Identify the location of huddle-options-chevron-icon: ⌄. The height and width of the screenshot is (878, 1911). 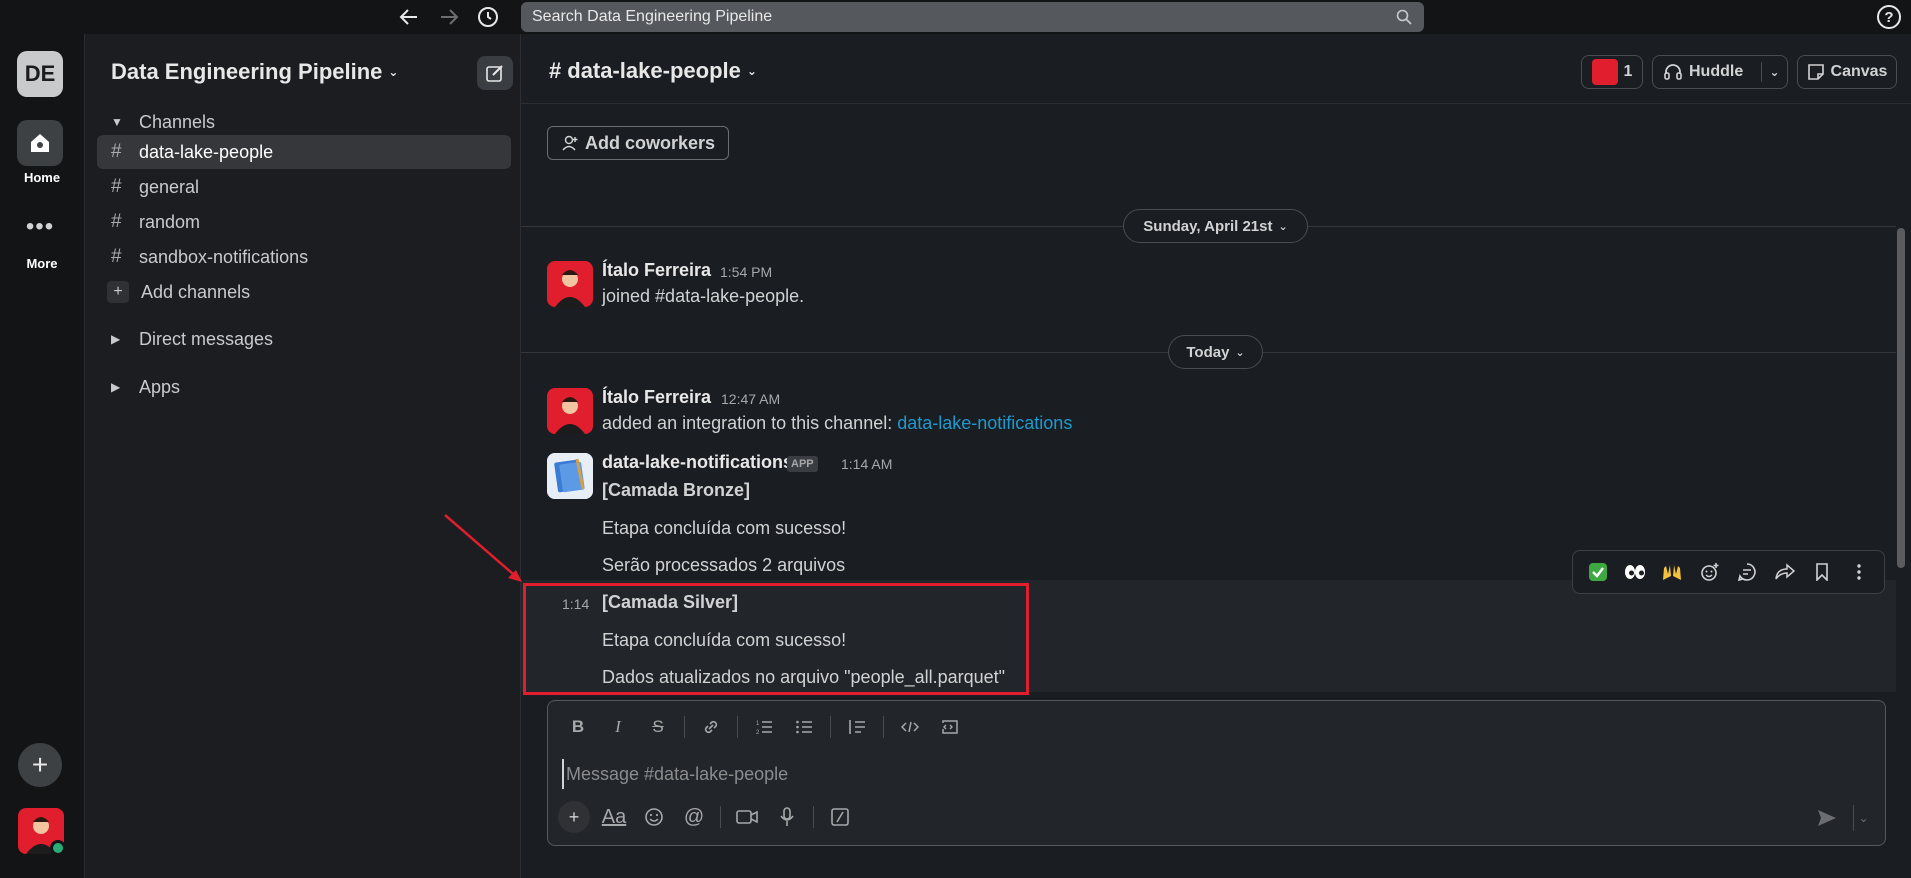
(1774, 72).